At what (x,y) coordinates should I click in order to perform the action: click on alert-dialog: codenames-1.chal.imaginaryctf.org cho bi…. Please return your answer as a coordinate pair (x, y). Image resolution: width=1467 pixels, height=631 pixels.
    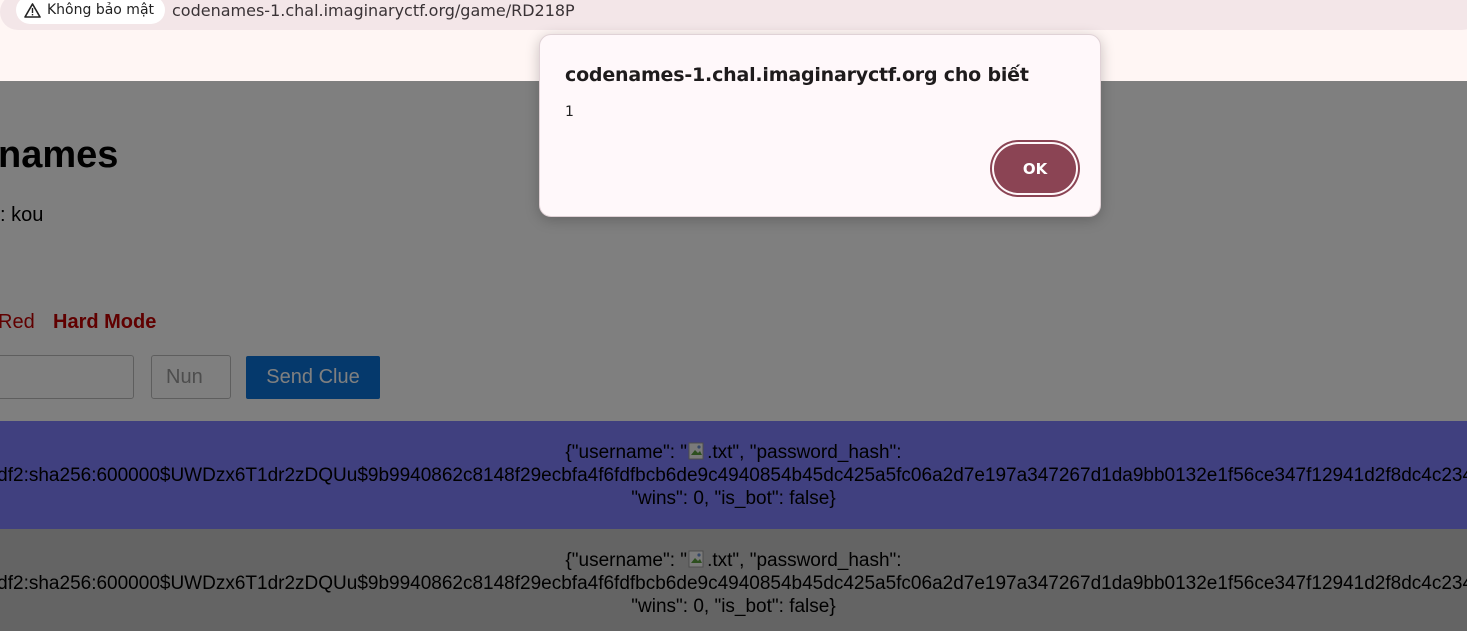
    Looking at the image, I should click on (820, 125).